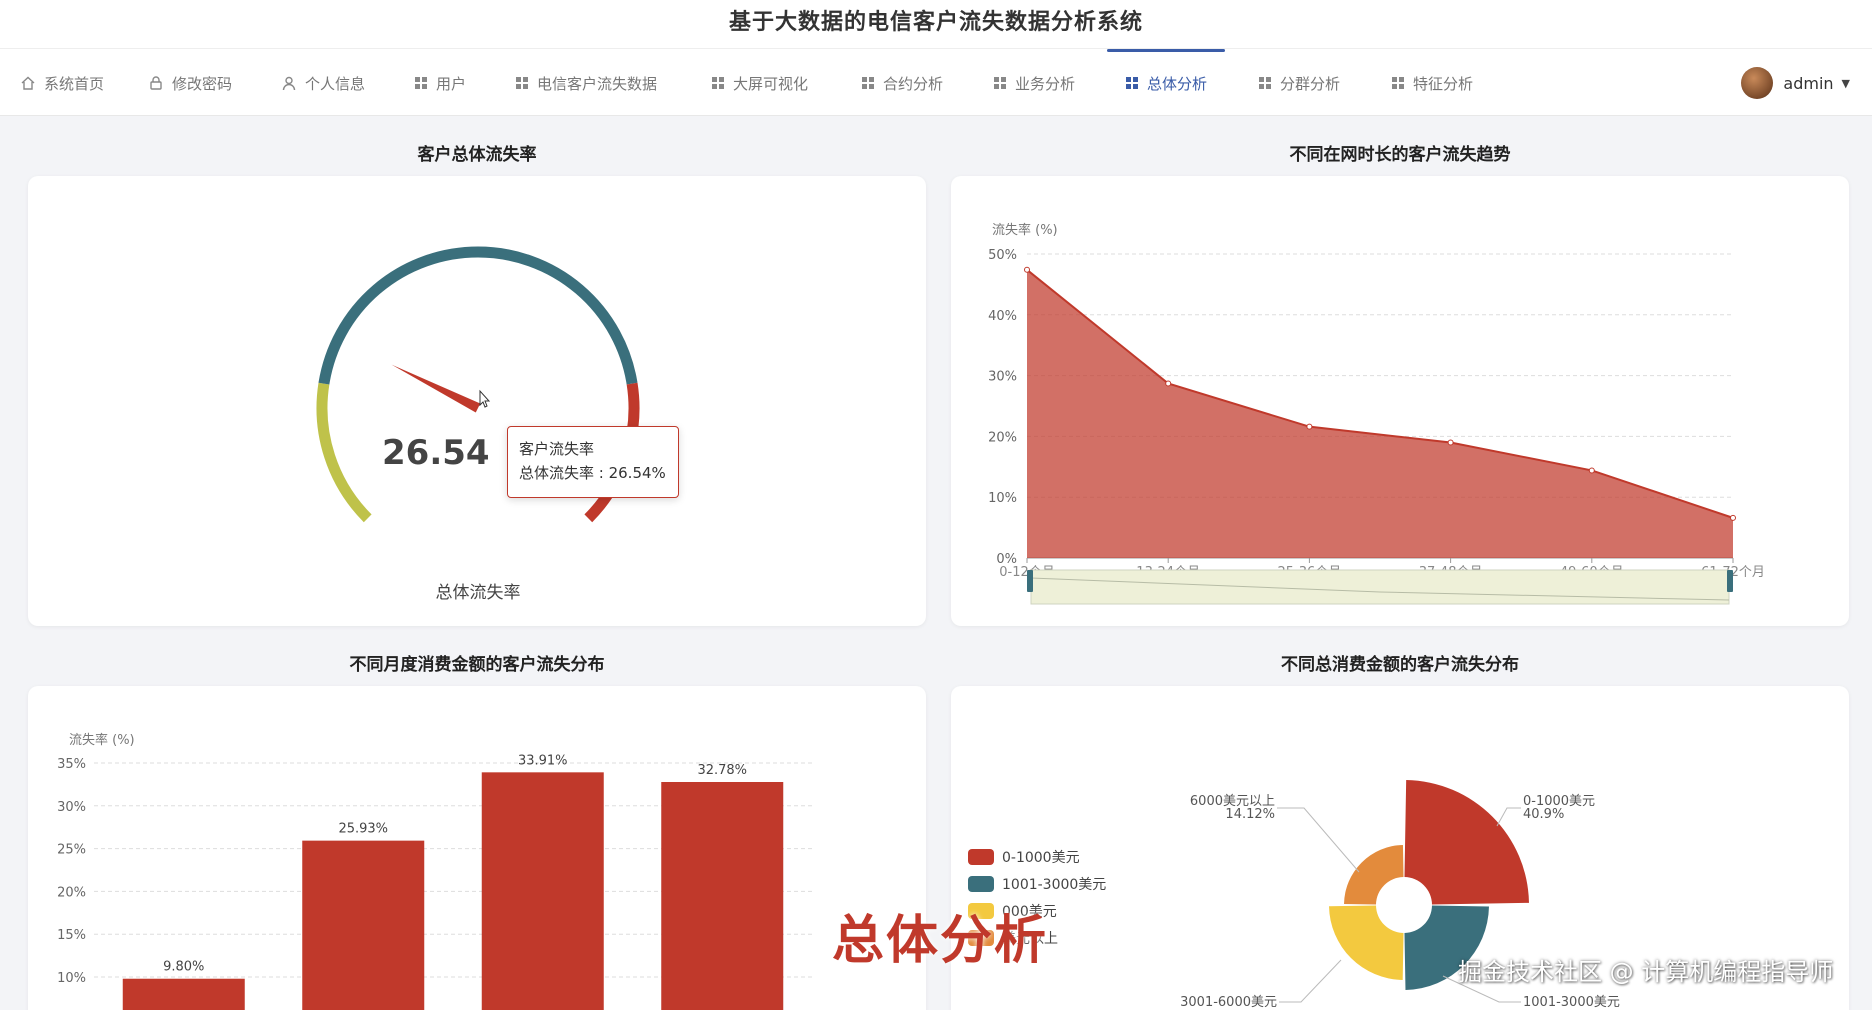 Image resolution: width=1872 pixels, height=1010 pixels. I want to click on legend-label: 0-1000美元, so click(1041, 858).